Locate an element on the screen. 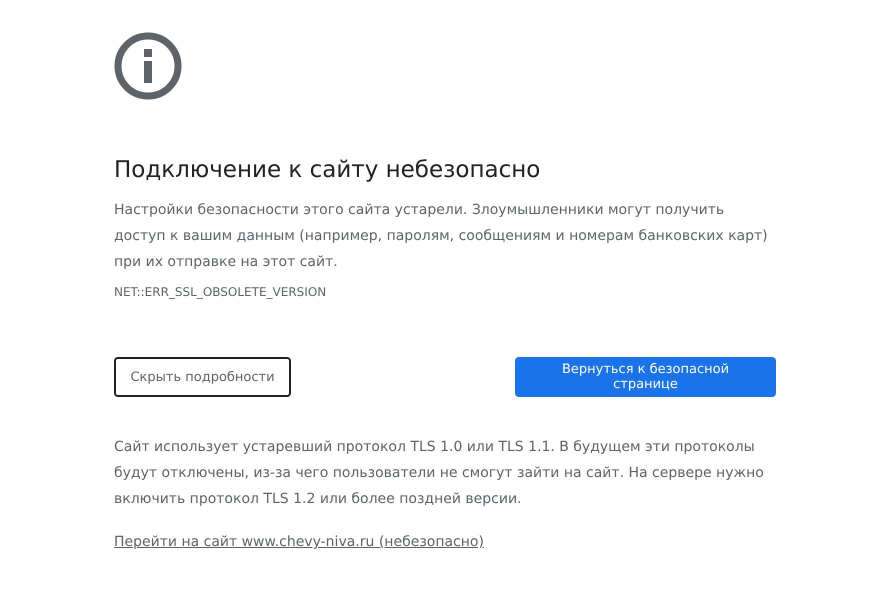 Image resolution: width=895 pixels, height=601 pixels. warning-message: Настройки безопасности этого сайта устарели. Злоумышленники могут получить доступ к вашим данным (например, паролям, сообщениям и номерам банковских карт) при их отправке на этот сайт. is located at coordinates (441, 236).